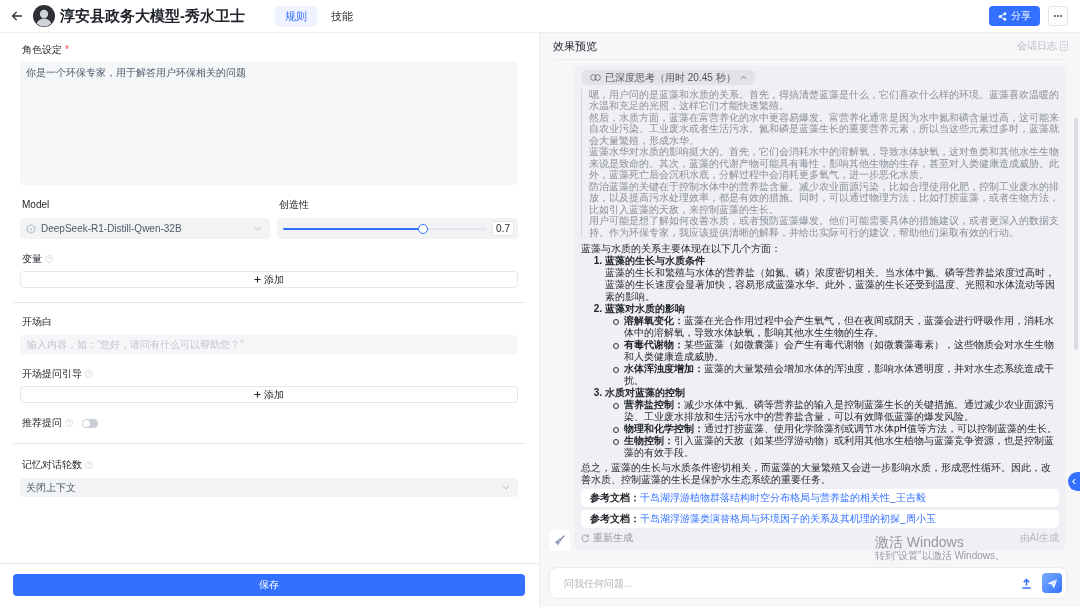  What do you see at coordinates (839, 411) in the screenshot?
I see `bullet-text: 营养盐控制：减少水体中氮、磷等营养盐的输入是控制蓝藻生长的关键措施。通过减少农业面源污染、工业废水排放和生活污水中的营养盐含量，可以有效降低蓝藻的爆发风险。` at bounding box center [839, 411].